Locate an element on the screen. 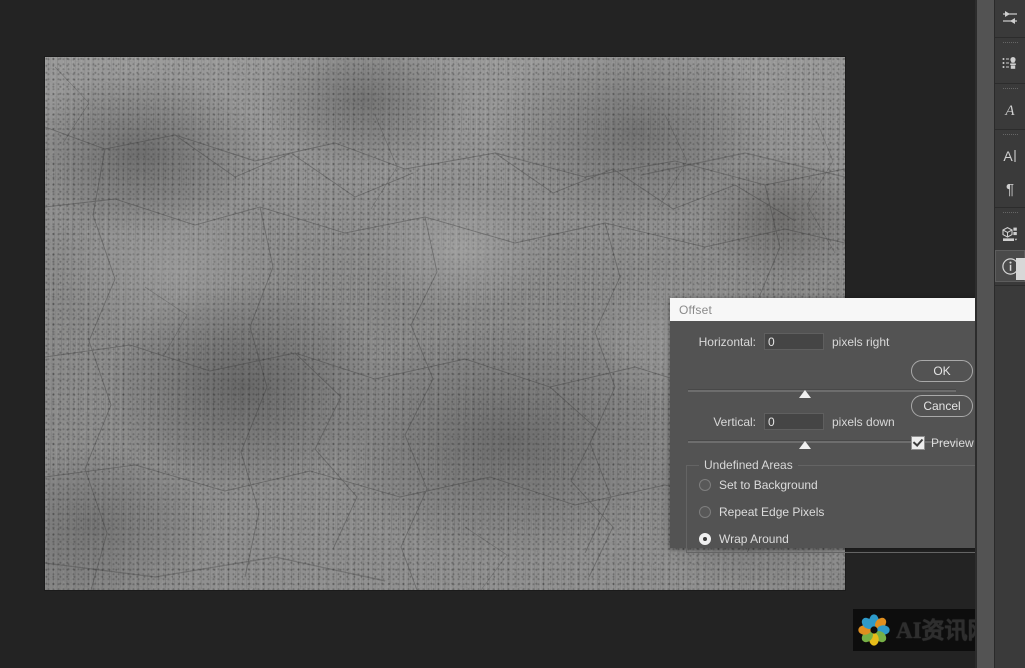  dialog-titlebar: Offset × is located at coordinates (832, 309).